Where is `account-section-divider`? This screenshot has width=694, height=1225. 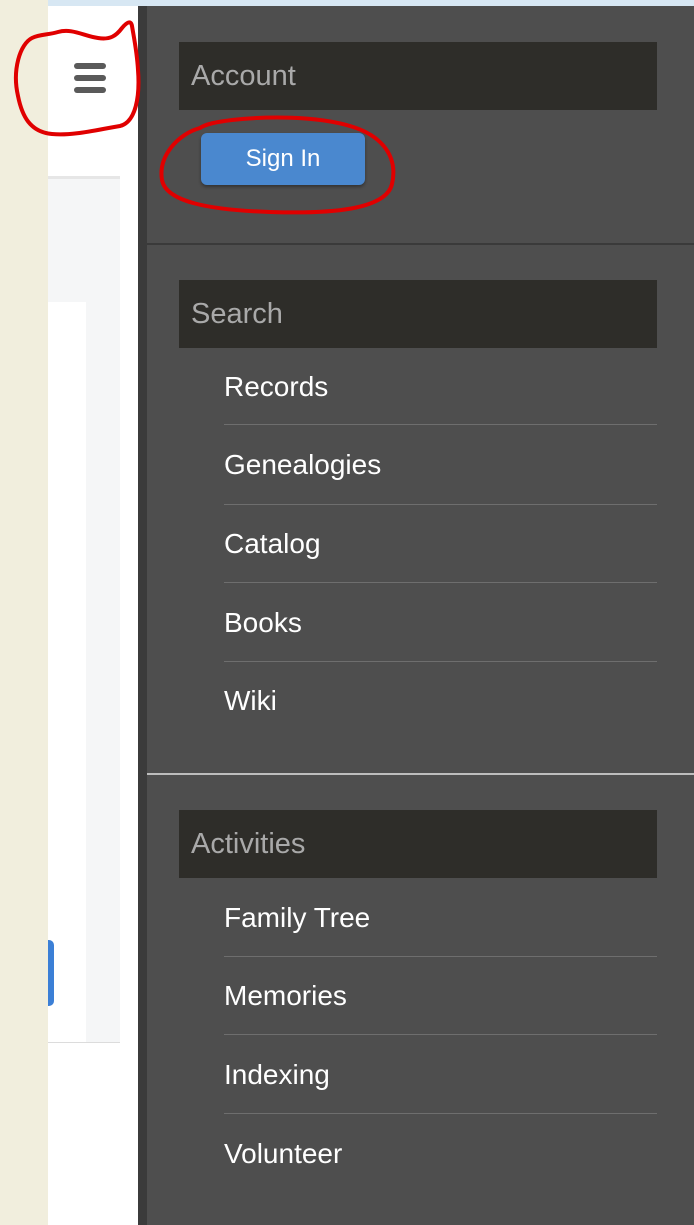
account-section-divider is located at coordinates (420, 244).